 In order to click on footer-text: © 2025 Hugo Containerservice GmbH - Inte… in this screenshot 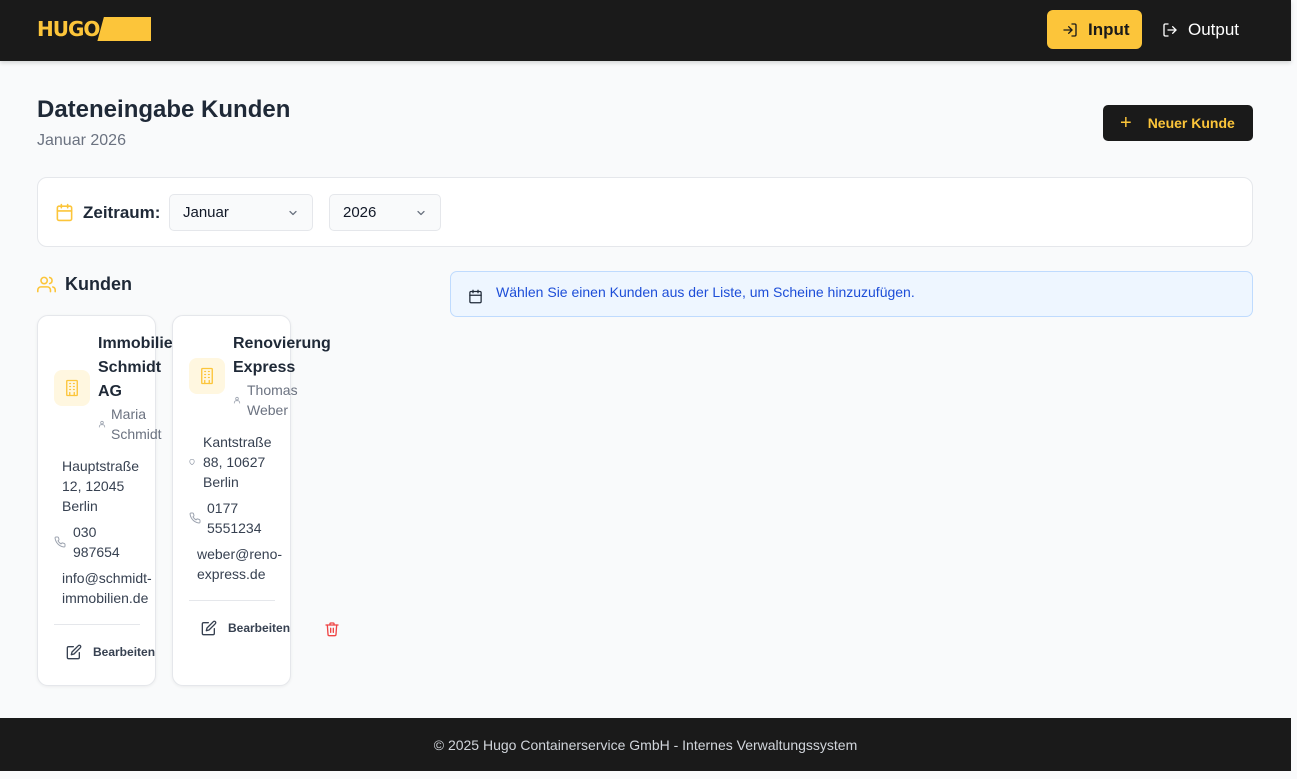, I will do `click(645, 744)`.